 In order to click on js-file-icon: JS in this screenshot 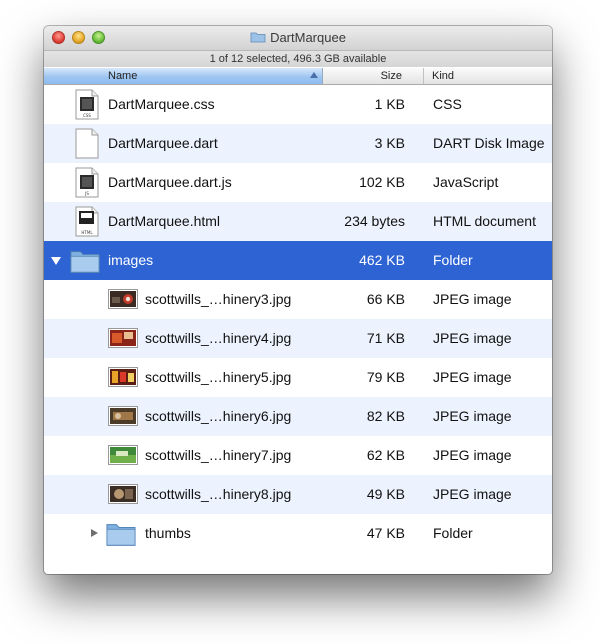, I will do `click(87, 182)`.